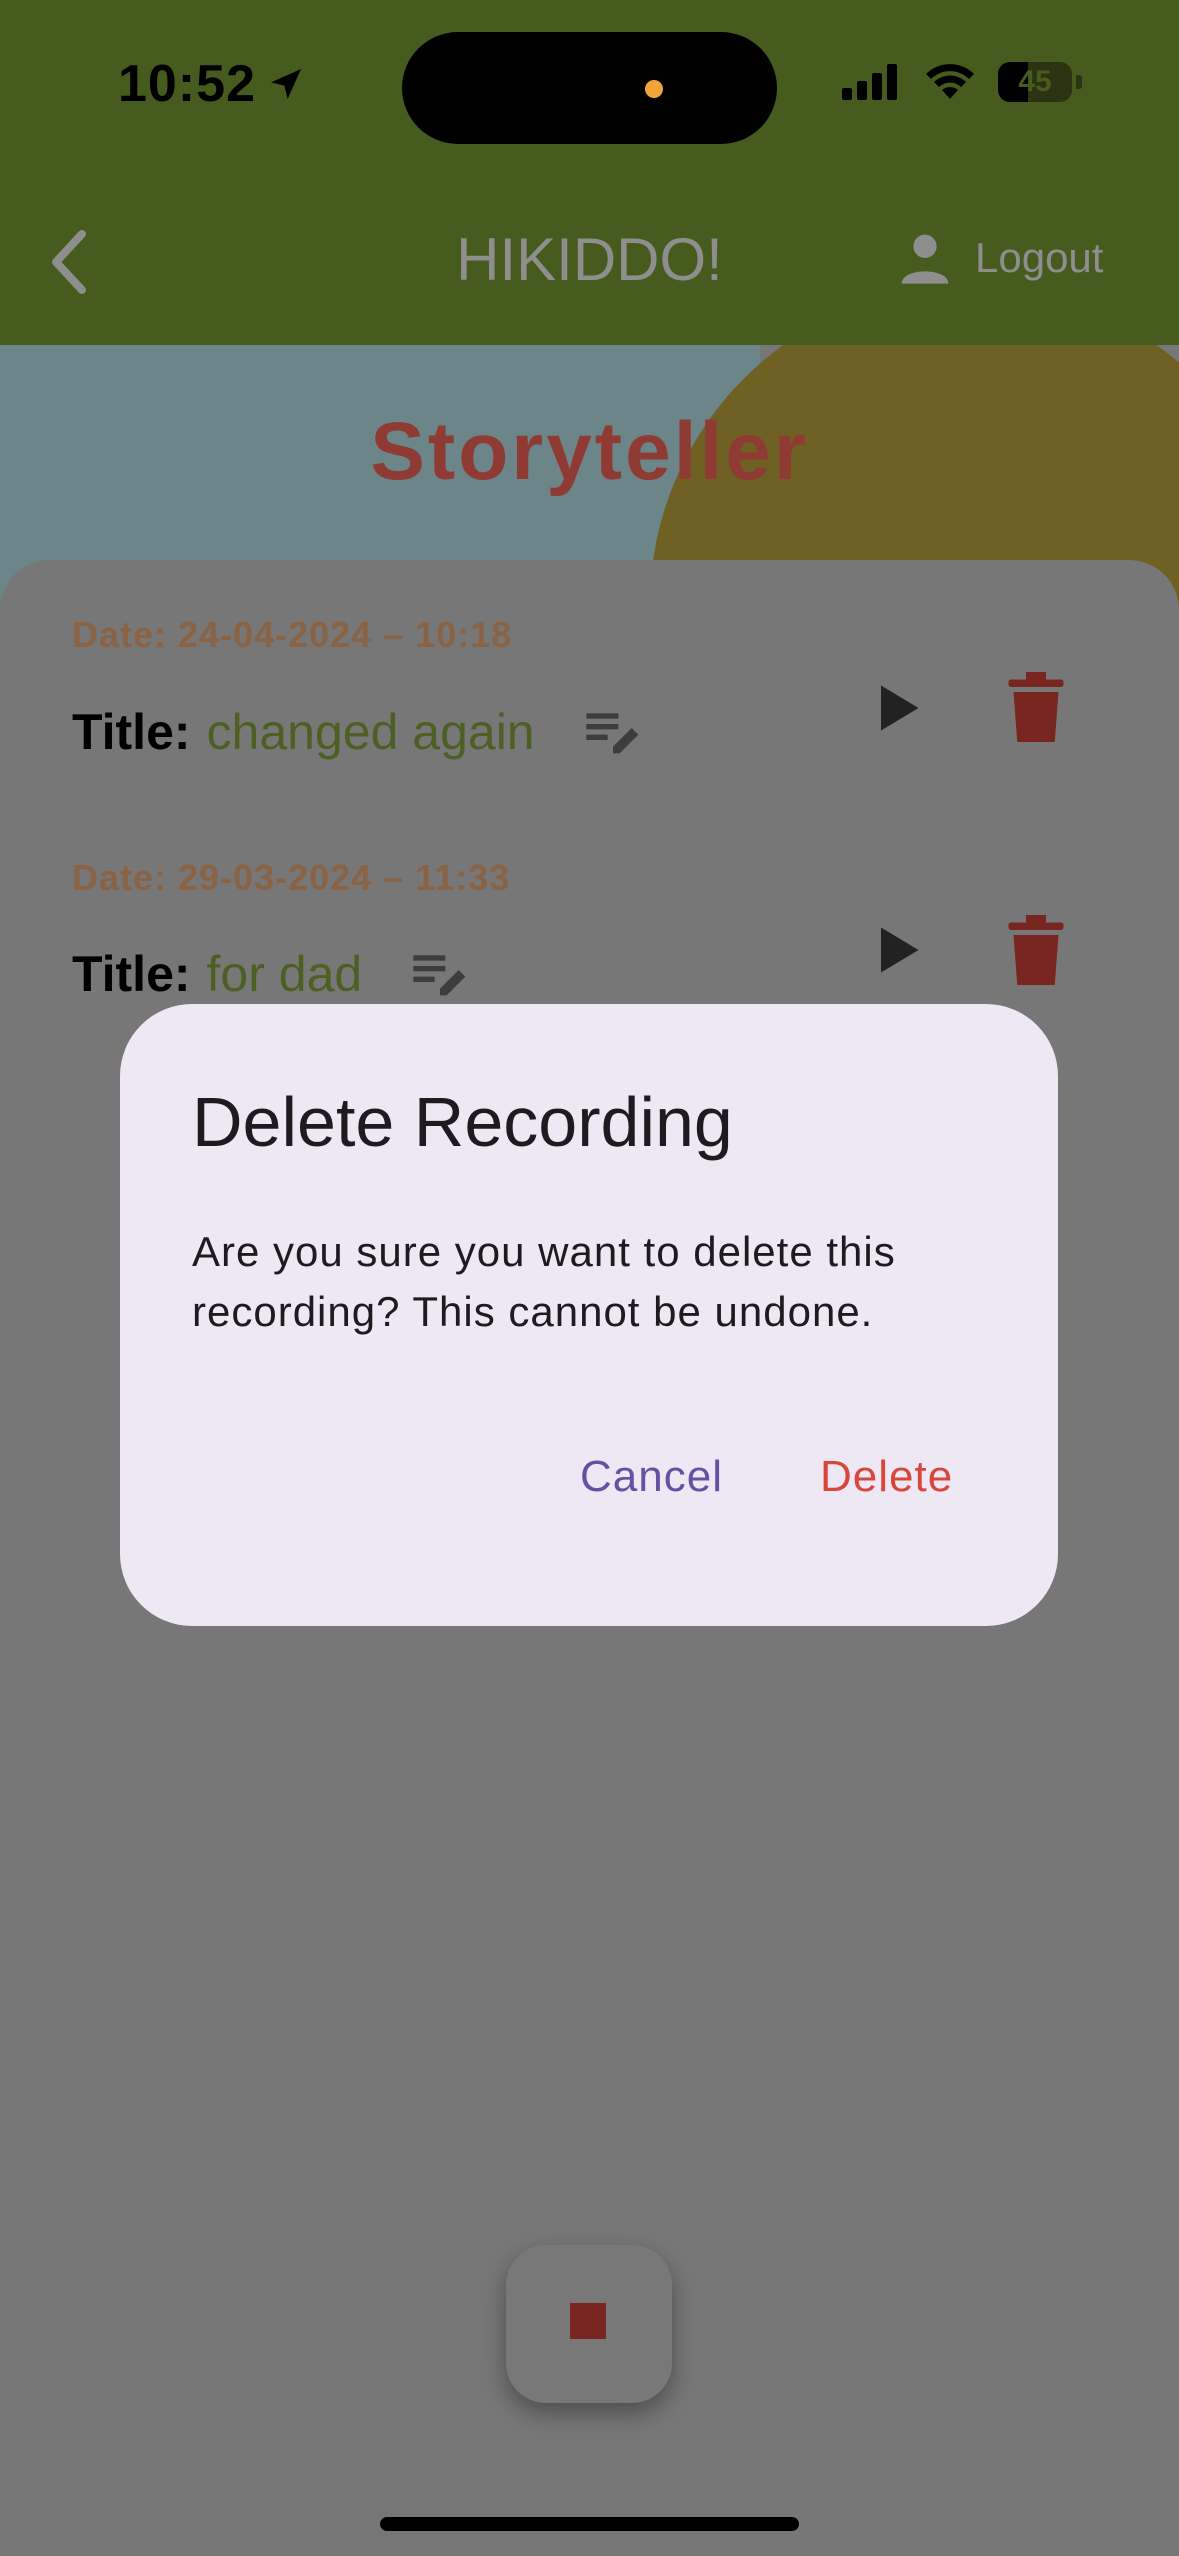  Describe the element at coordinates (589, 2524) in the screenshot. I see `home-indicator` at that location.